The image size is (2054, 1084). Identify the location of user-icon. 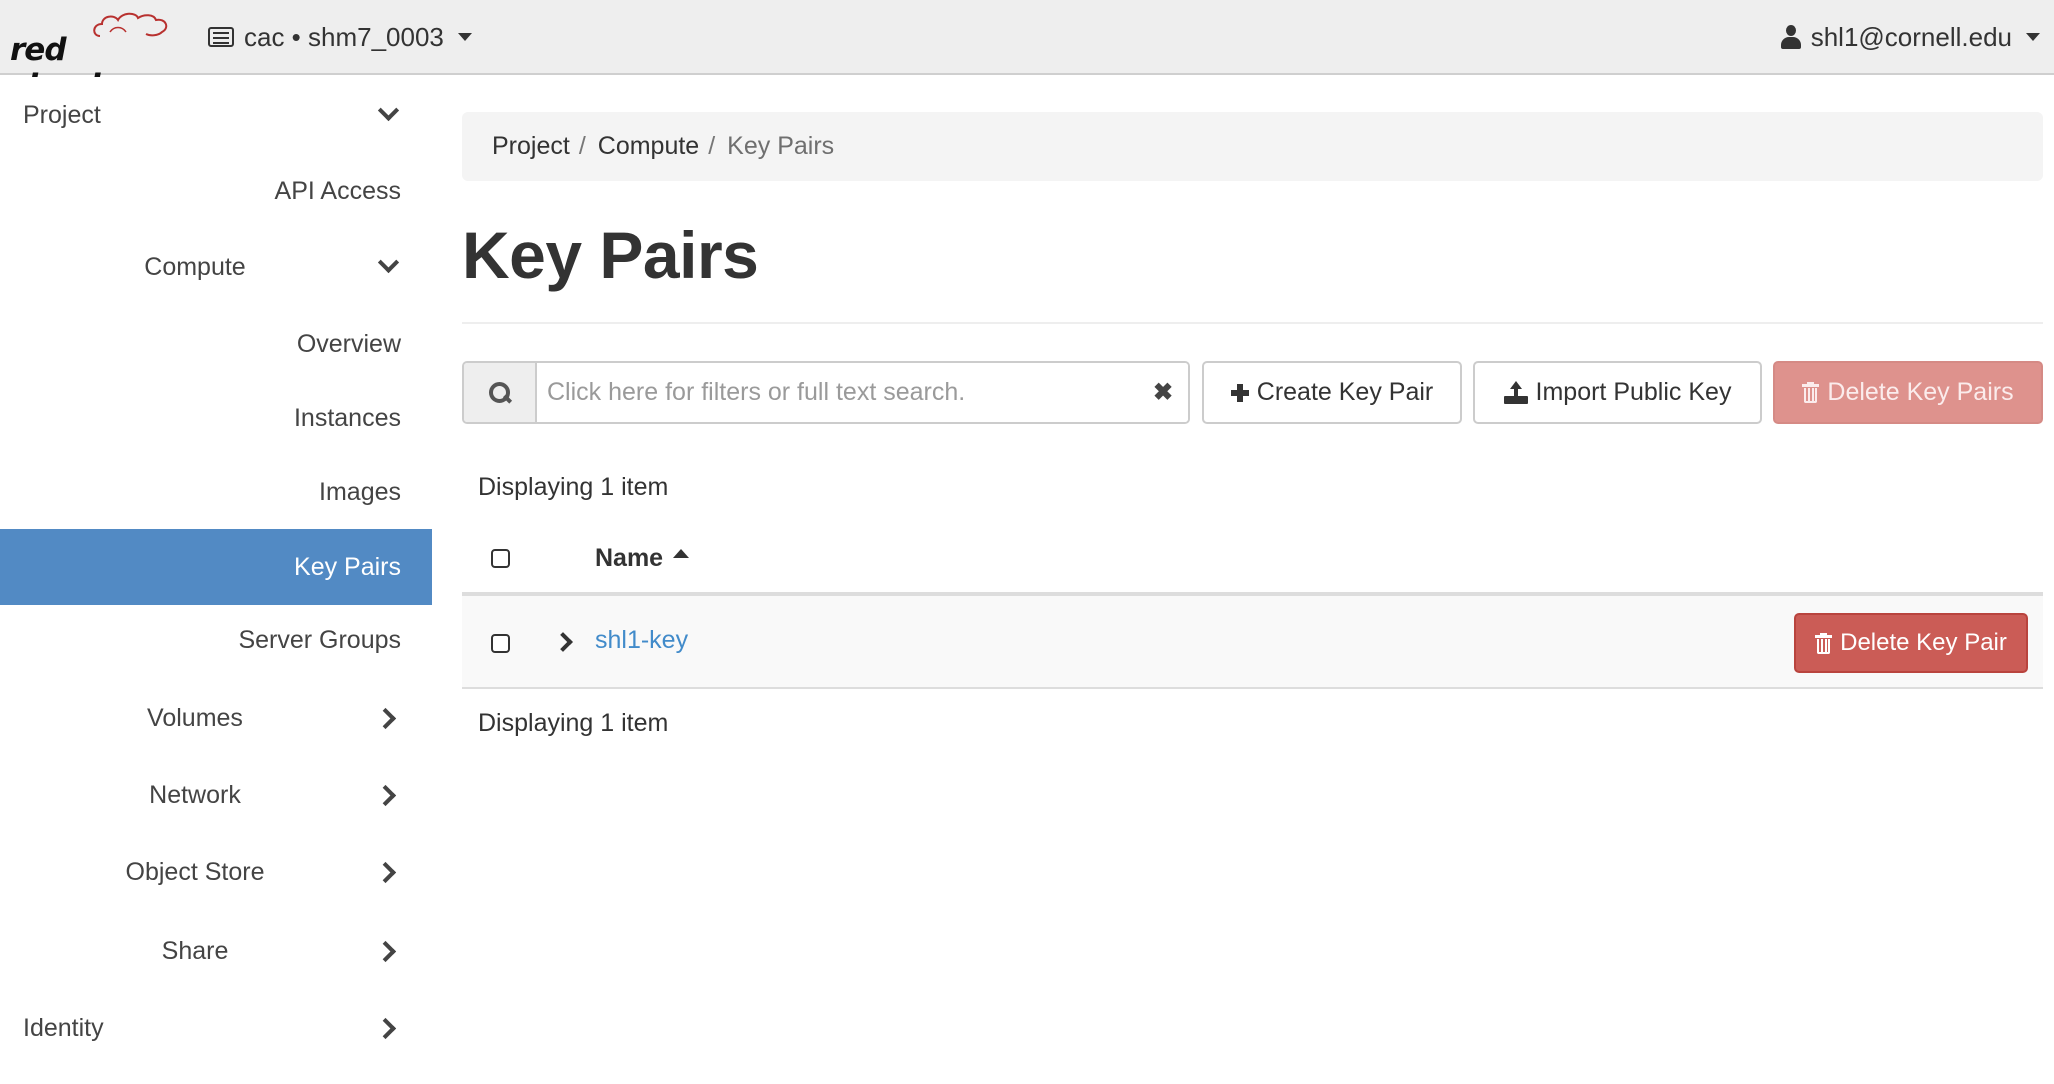
(1790, 37).